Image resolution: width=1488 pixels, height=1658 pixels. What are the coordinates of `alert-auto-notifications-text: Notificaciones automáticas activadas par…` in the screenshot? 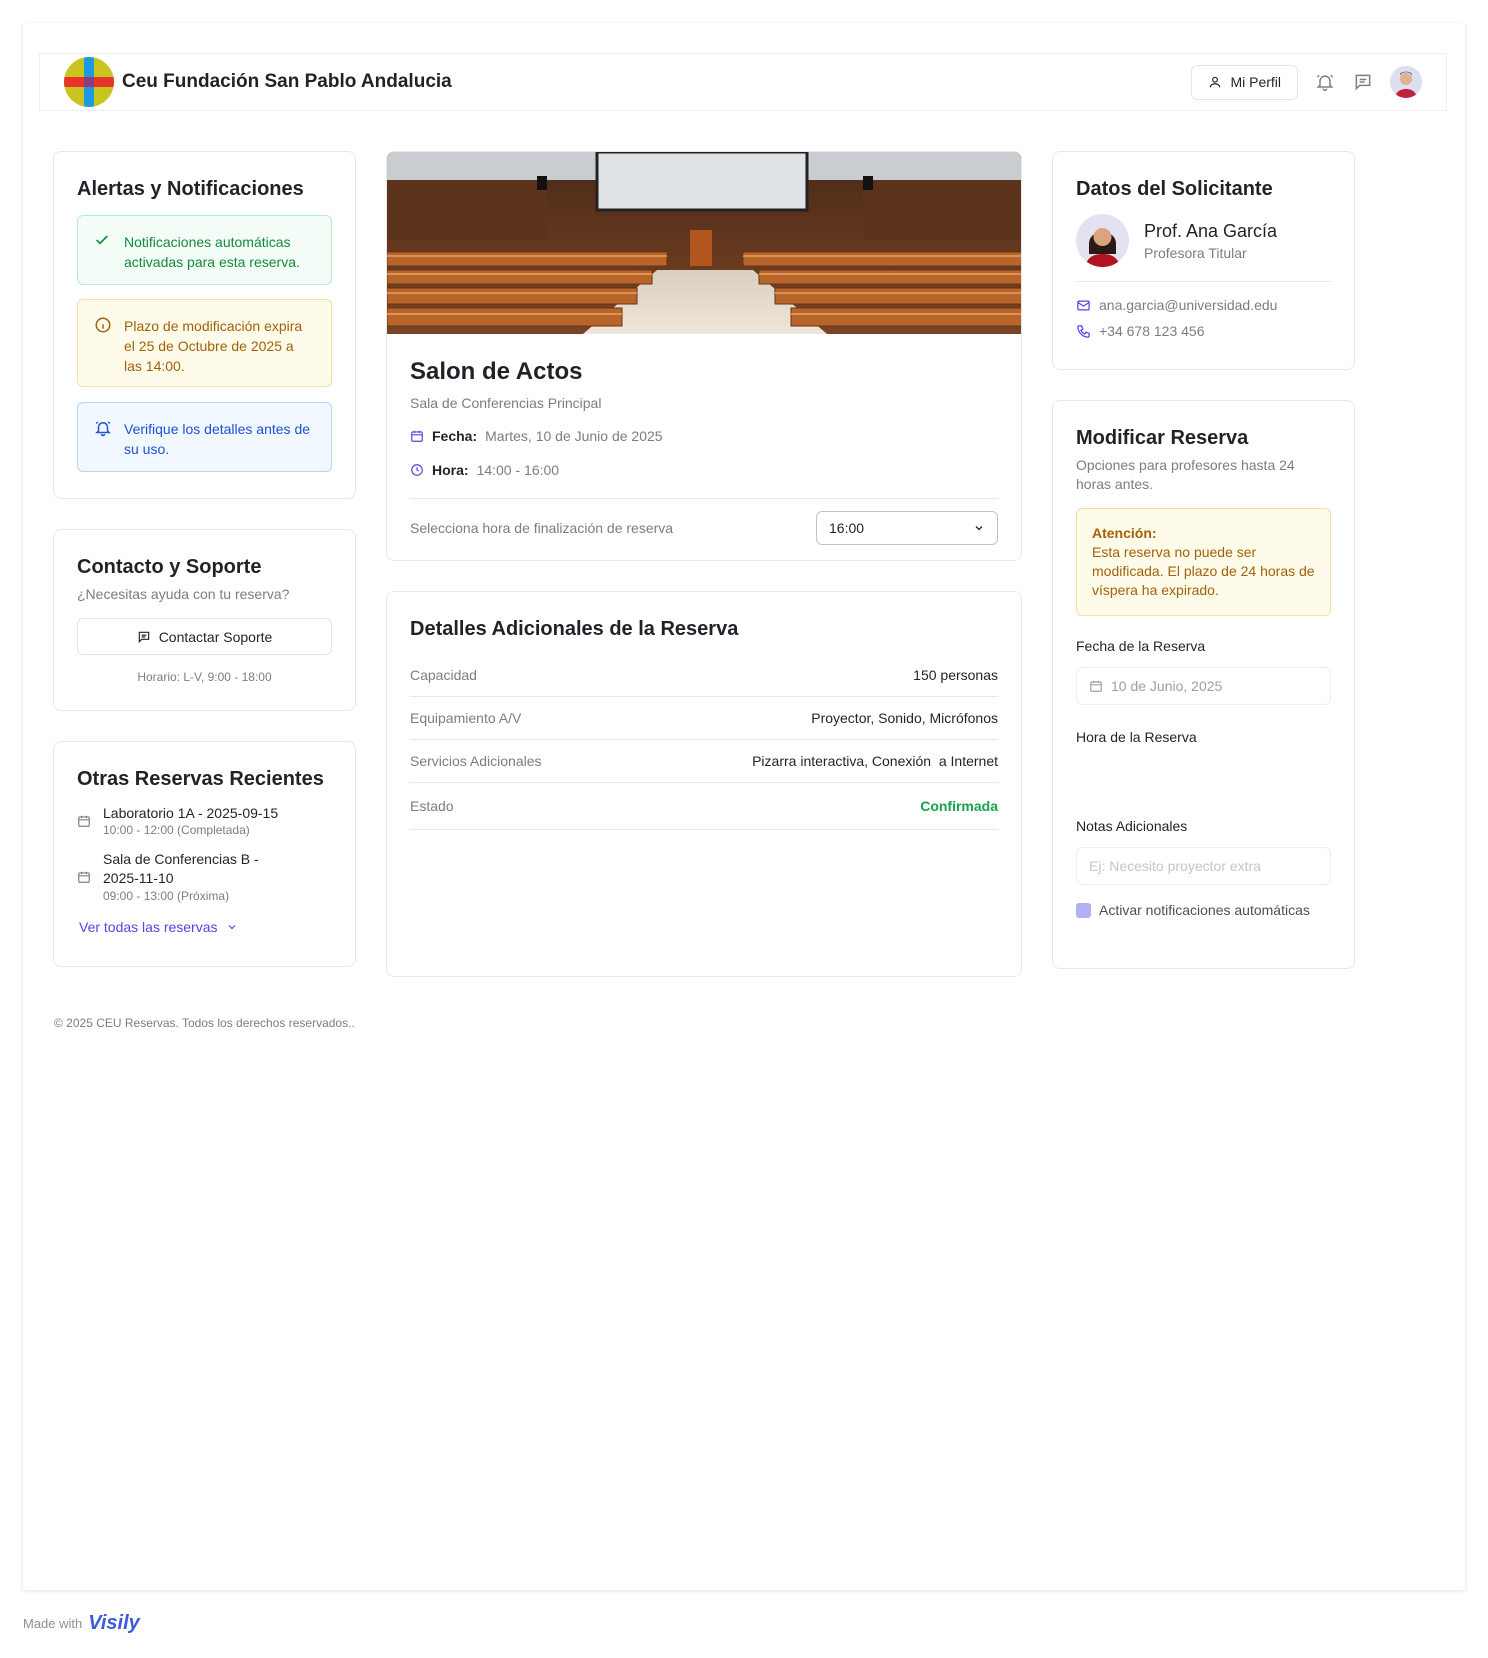 It's located at (212, 252).